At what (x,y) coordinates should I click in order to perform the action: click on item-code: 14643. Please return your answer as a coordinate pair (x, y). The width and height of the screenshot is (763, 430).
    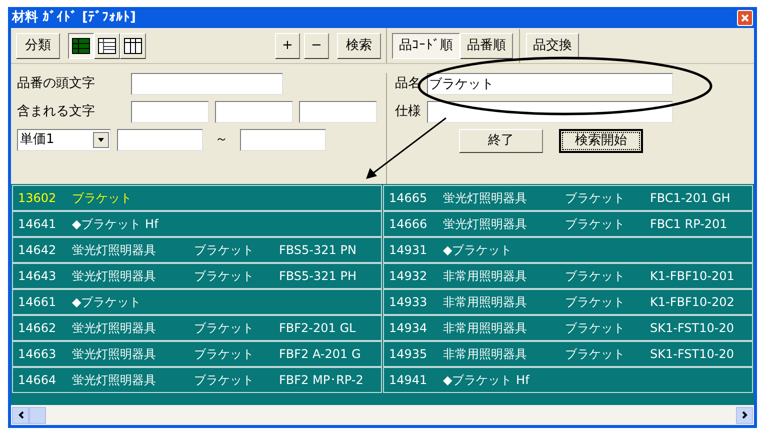
    Looking at the image, I should click on (38, 276).